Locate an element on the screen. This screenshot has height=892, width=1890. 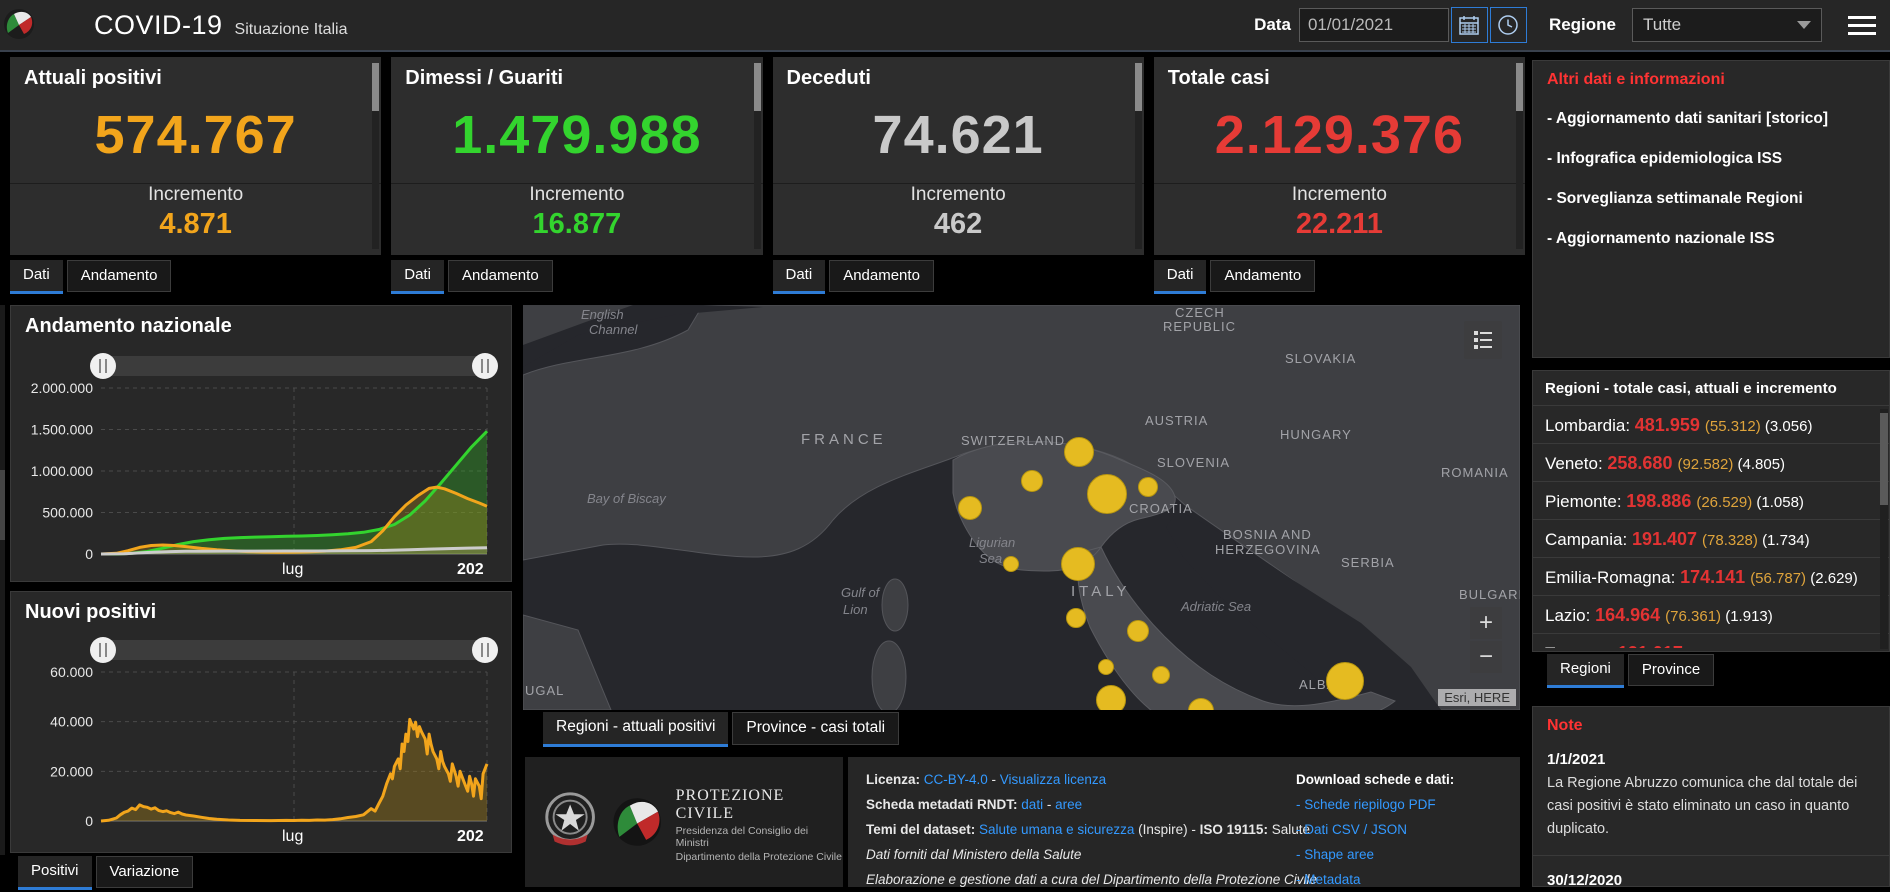
regioni-tab-province: Province is located at coordinates (1671, 670).